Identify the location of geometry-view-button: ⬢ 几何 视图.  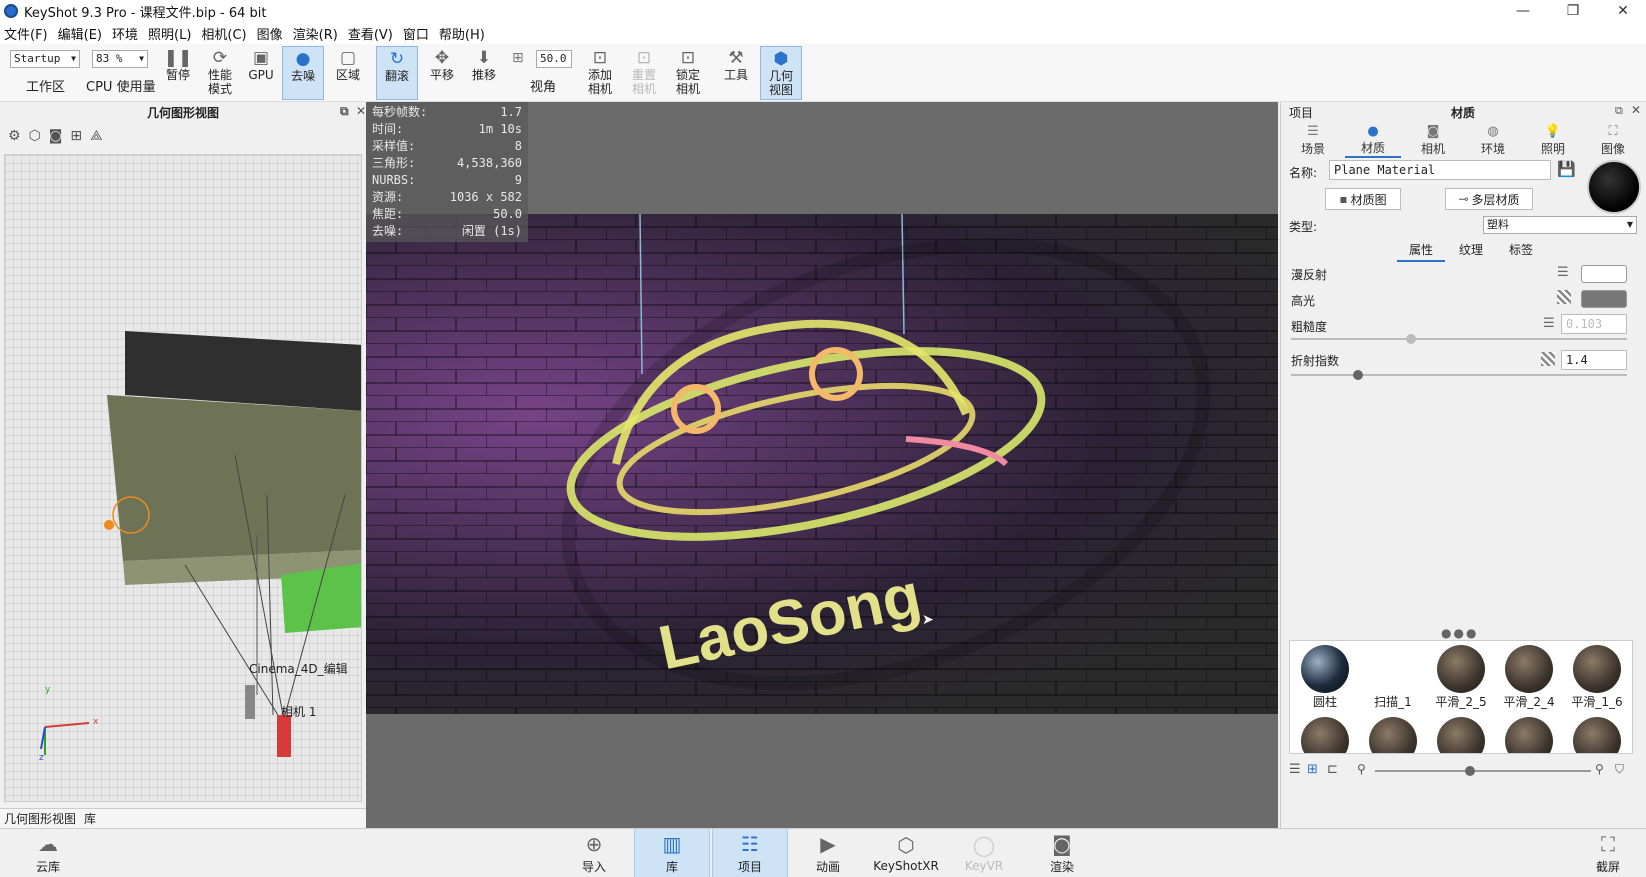
(781, 73).